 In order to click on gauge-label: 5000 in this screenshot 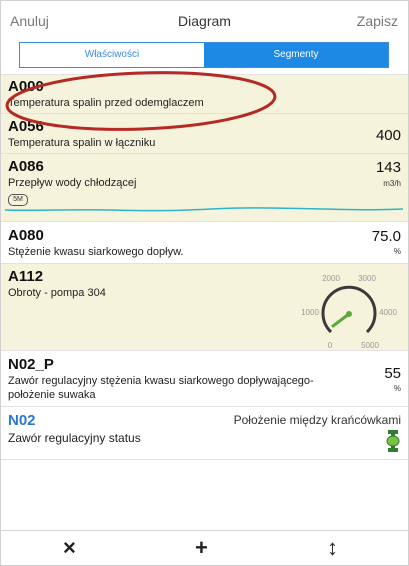, I will do `click(370, 345)`.